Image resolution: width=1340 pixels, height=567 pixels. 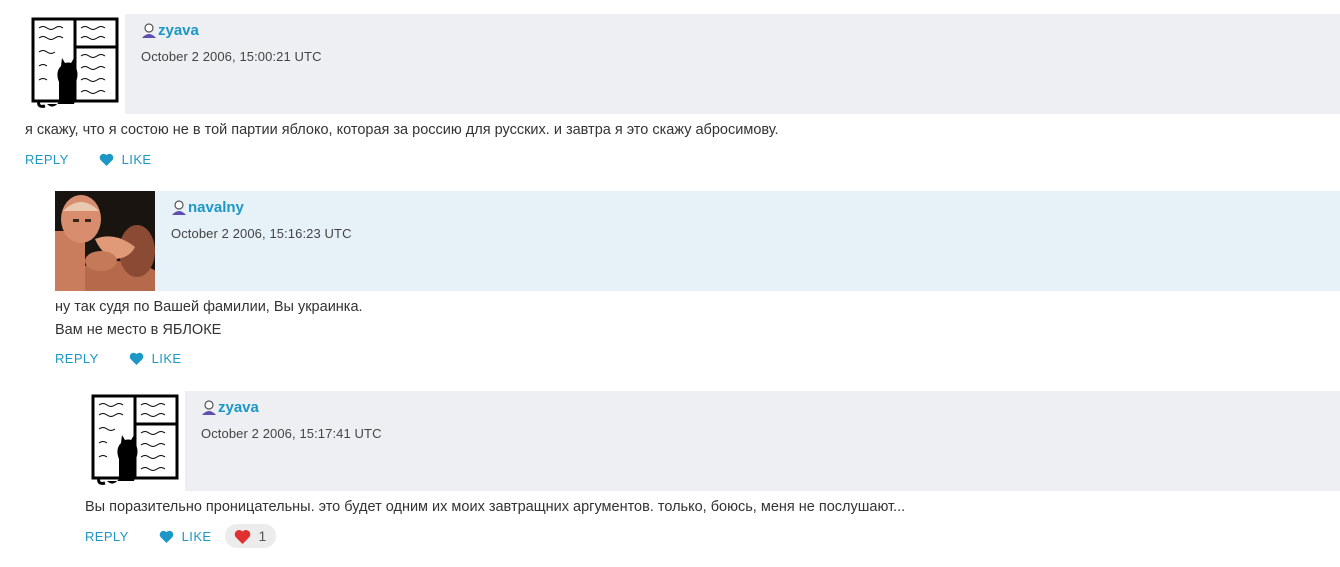 I want to click on comment-author: navalny, so click(x=207, y=207).